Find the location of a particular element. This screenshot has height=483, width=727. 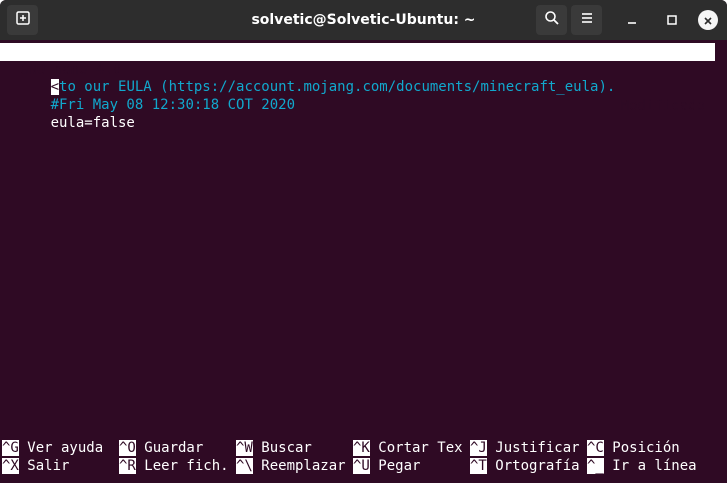

shortcut-go-to-line: ^_ Ir a línea is located at coordinates (642, 466).